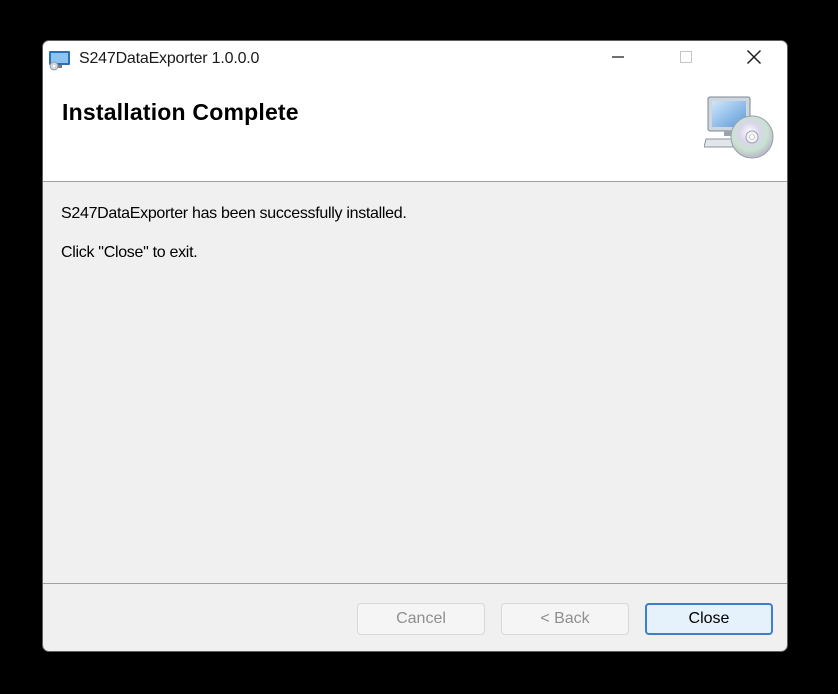 The image size is (838, 694). Describe the element at coordinates (415, 61) in the screenshot. I see `title-bar: S247DataExporter 1.0.0.0` at that location.